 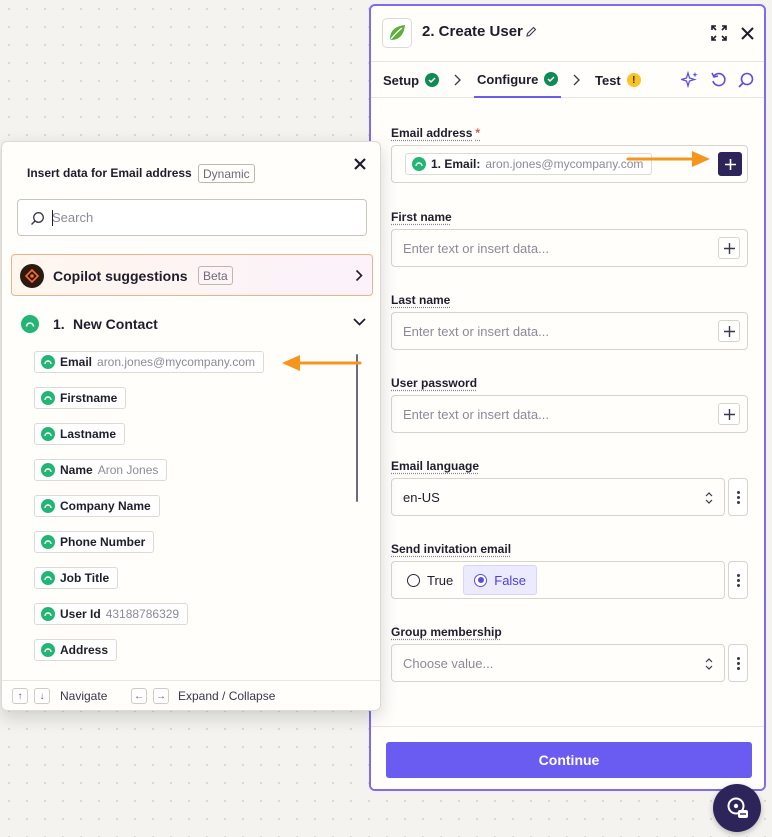 I want to click on list-item-company-name: Company Name, so click(x=97, y=506).